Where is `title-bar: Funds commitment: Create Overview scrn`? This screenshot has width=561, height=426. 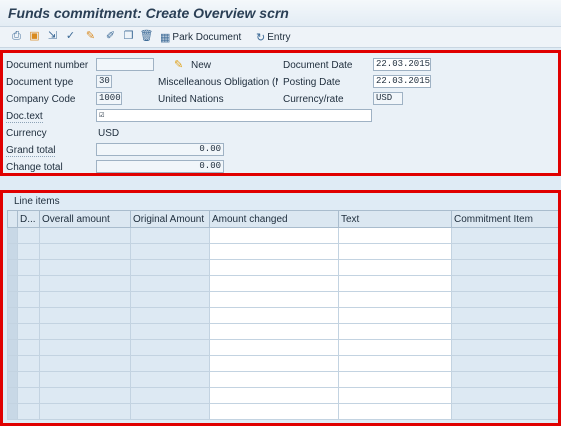 title-bar: Funds commitment: Create Overview scrn is located at coordinates (280, 13).